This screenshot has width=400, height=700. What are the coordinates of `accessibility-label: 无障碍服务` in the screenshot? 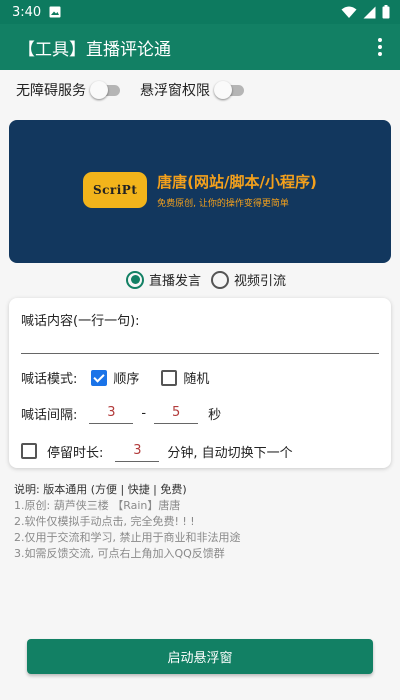 It's located at (51, 91).